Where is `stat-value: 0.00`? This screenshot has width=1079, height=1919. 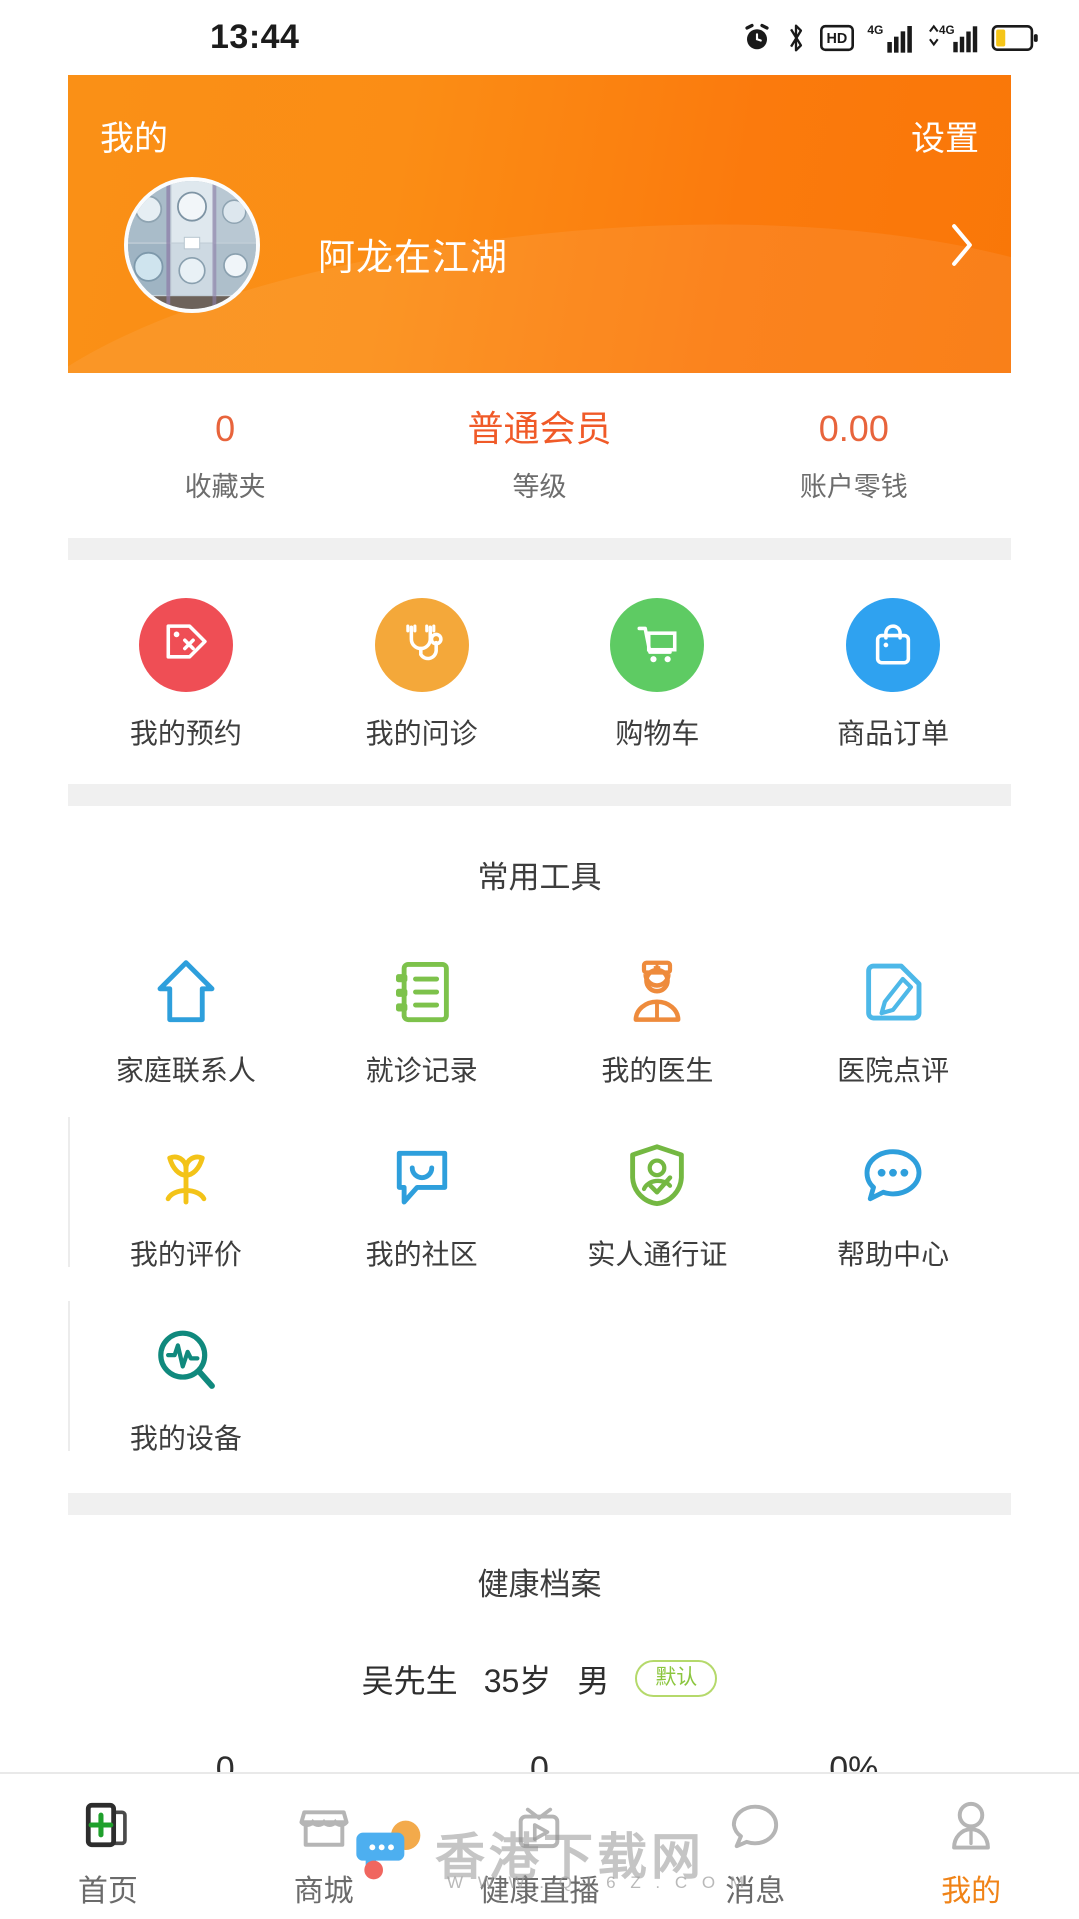 stat-value: 0.00 is located at coordinates (853, 428).